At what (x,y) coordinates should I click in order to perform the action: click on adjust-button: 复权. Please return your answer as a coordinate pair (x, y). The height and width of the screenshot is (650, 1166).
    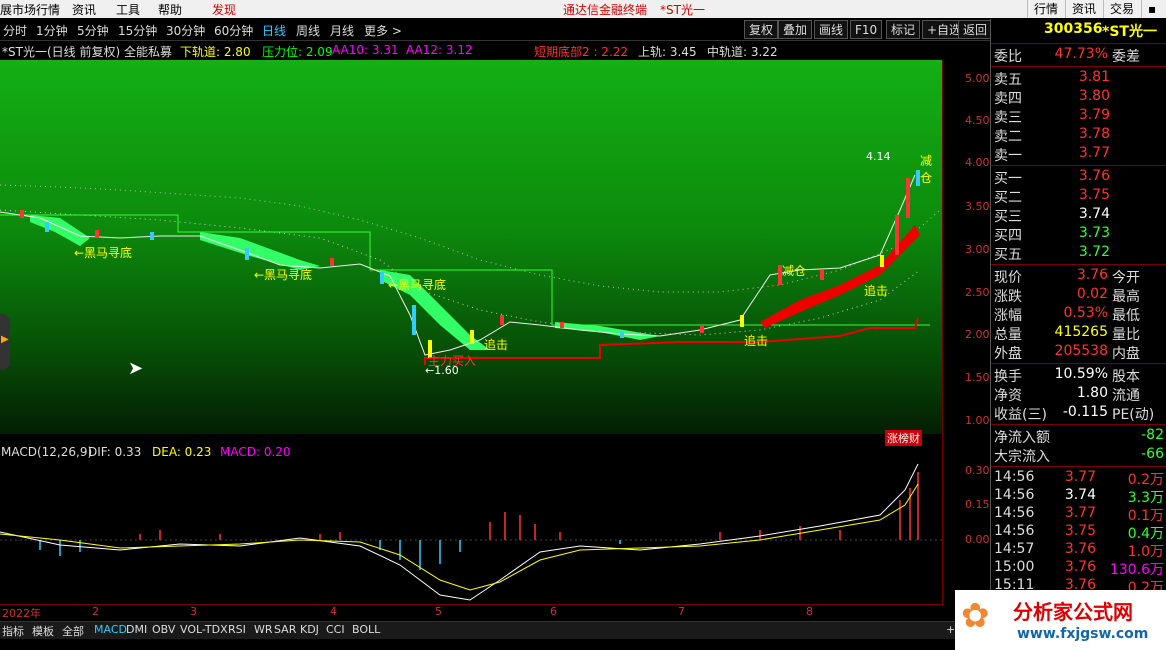
    Looking at the image, I should click on (761, 29).